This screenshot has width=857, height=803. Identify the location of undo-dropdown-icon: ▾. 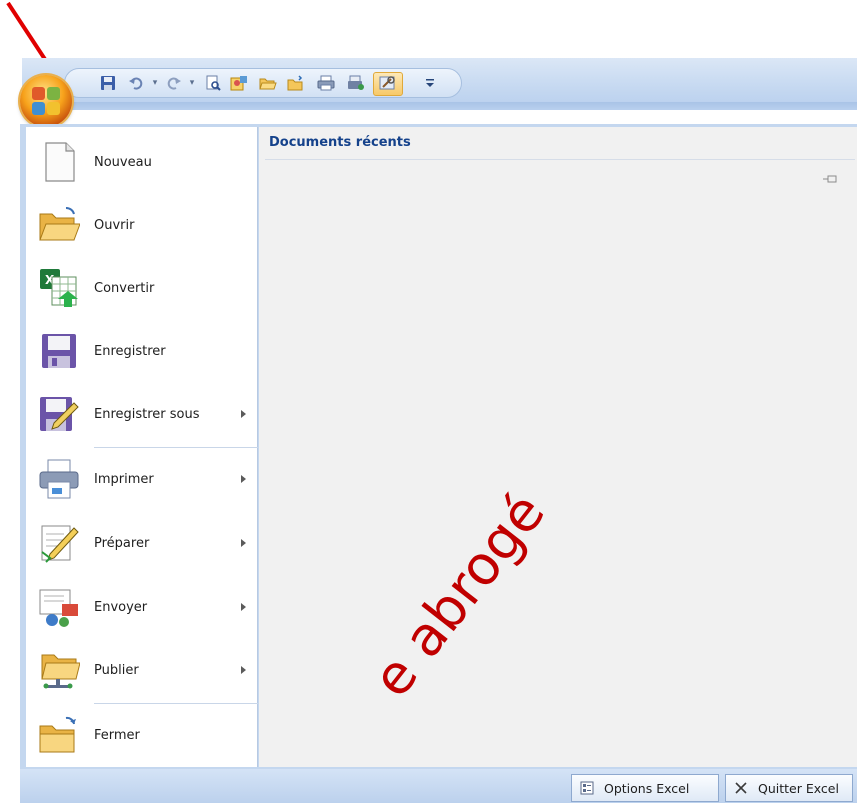
(155, 83).